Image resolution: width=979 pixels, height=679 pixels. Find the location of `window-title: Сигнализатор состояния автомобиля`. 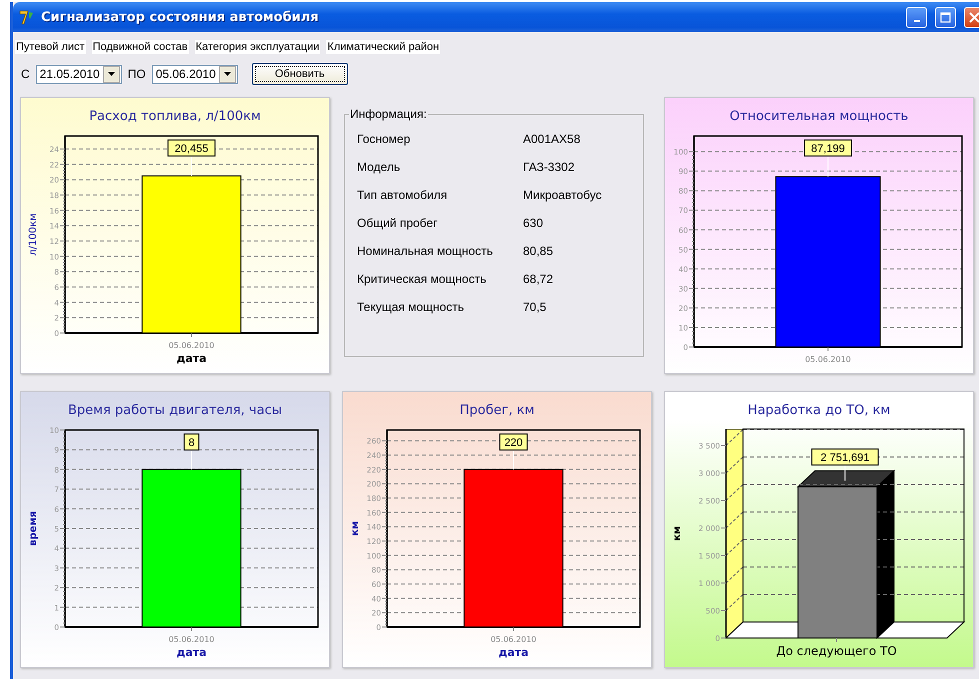

window-title: Сигнализатор состояния автомобиля is located at coordinates (180, 17).